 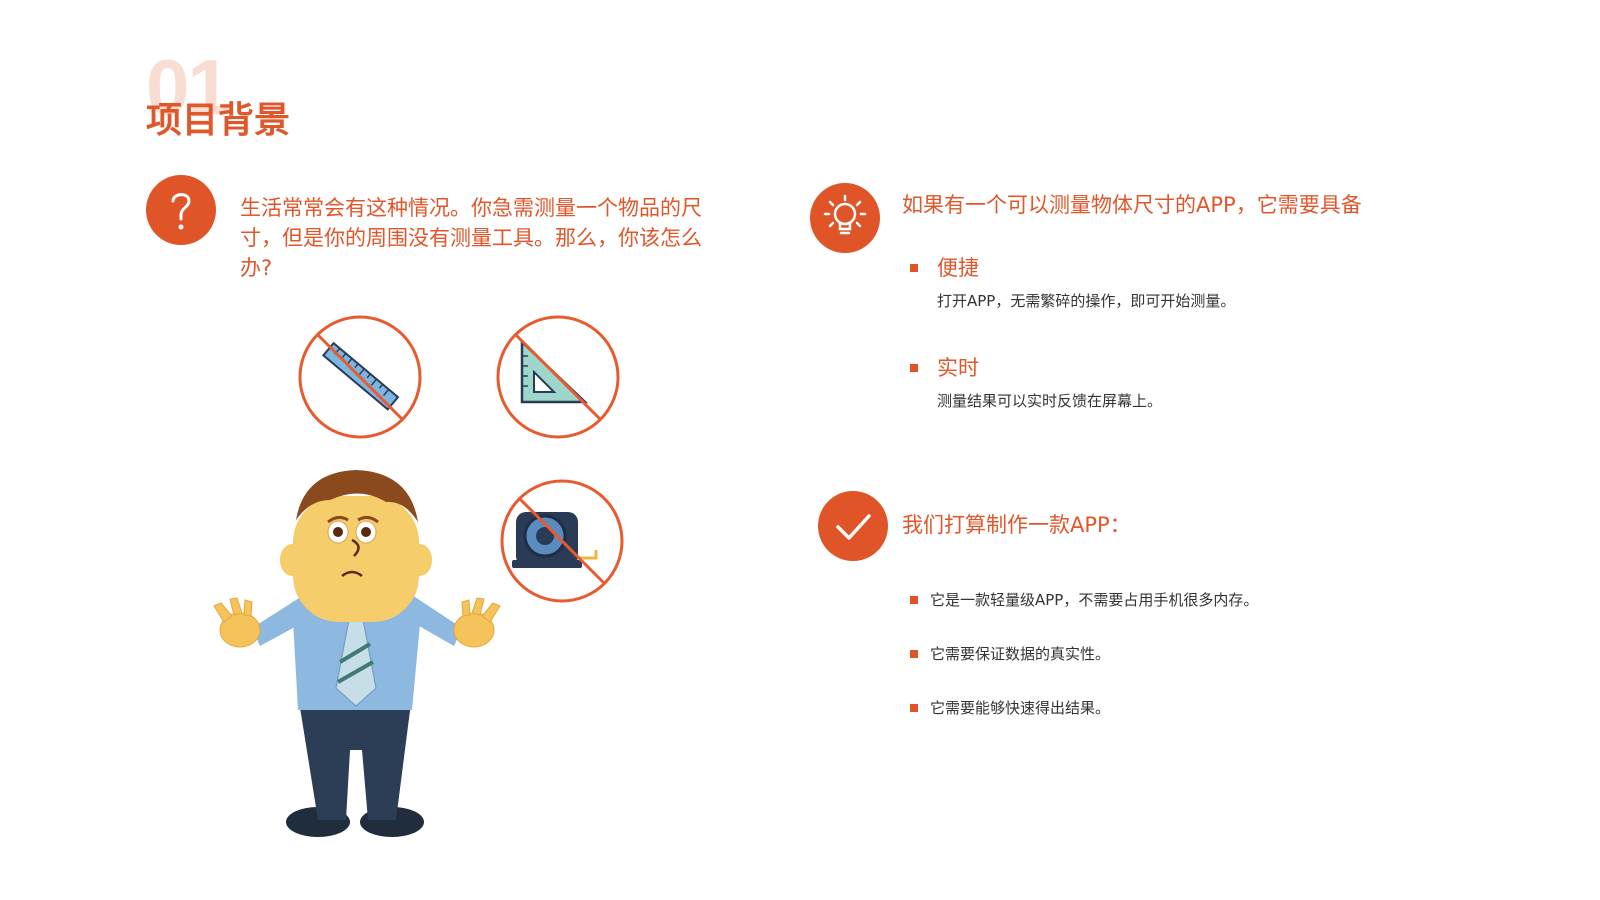 I want to click on plan-heading: 我们打算制作一款APP：, so click(x=1016, y=525).